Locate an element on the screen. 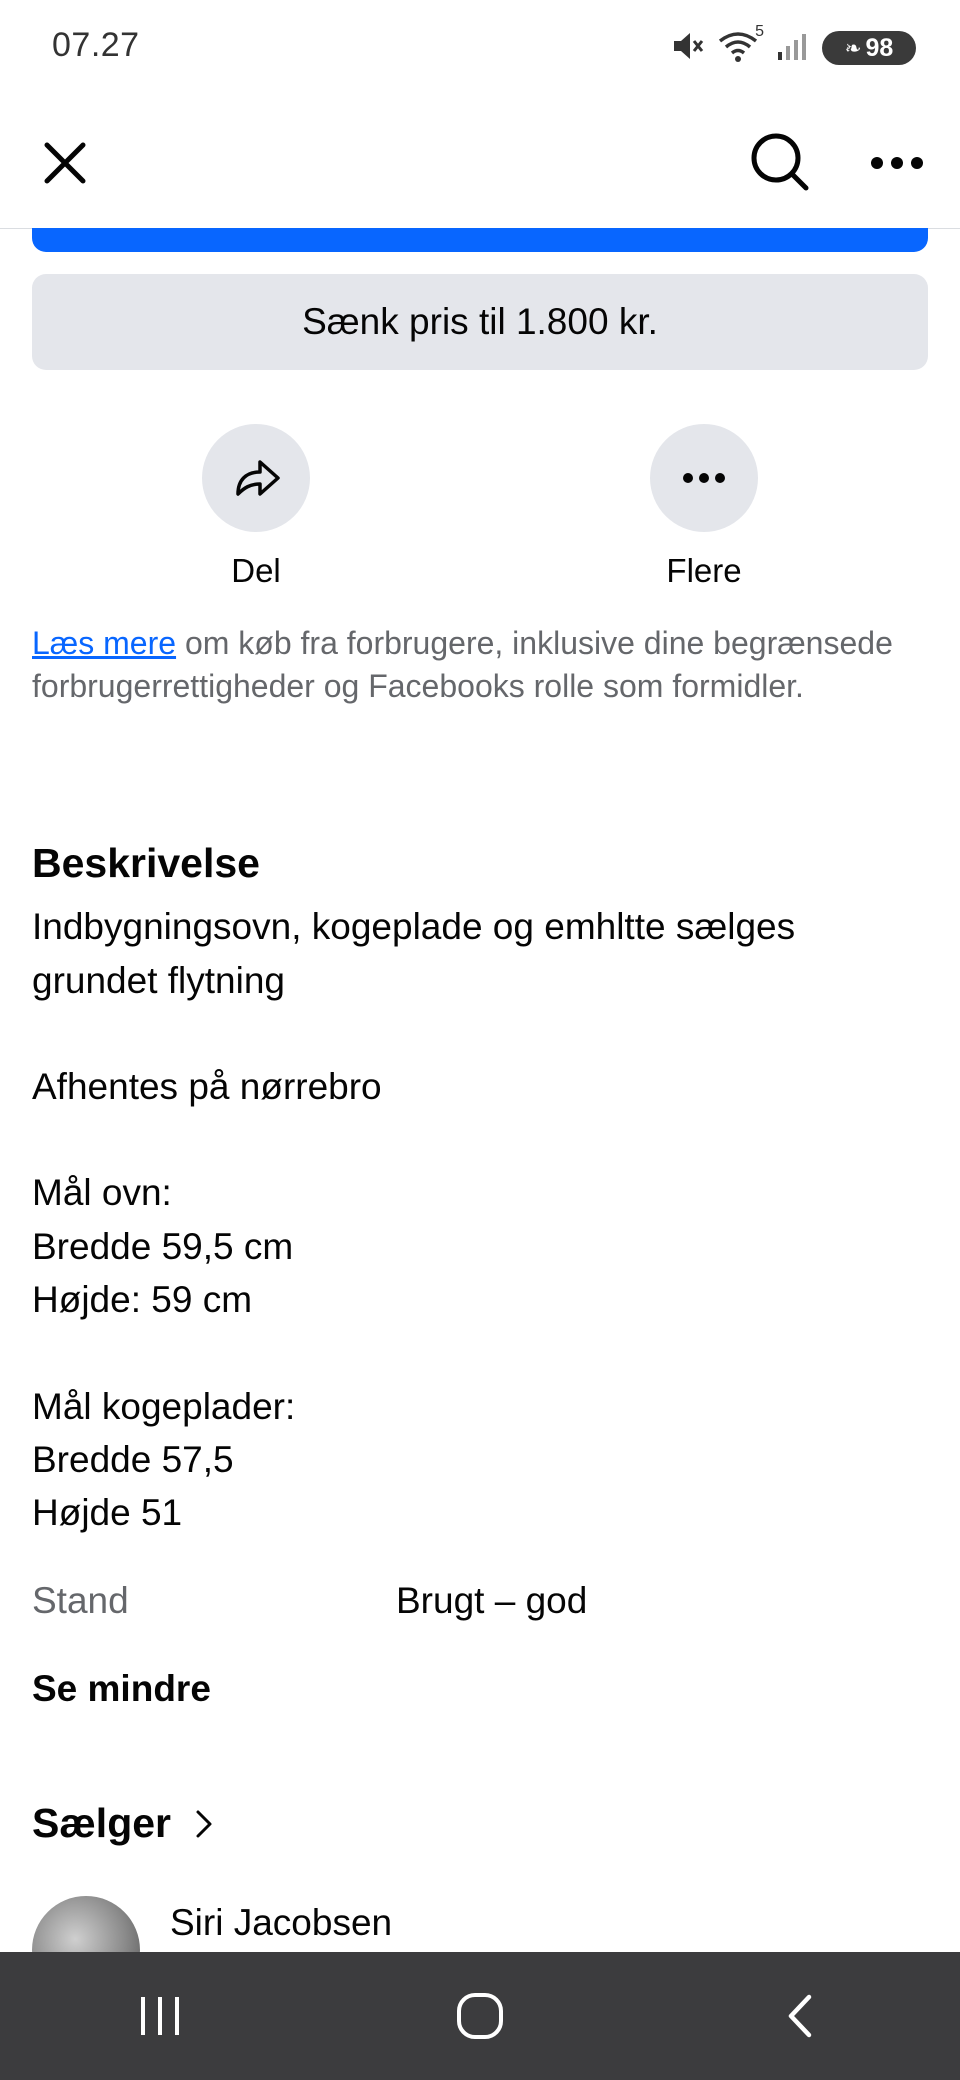  share-label: Del is located at coordinates (256, 570).